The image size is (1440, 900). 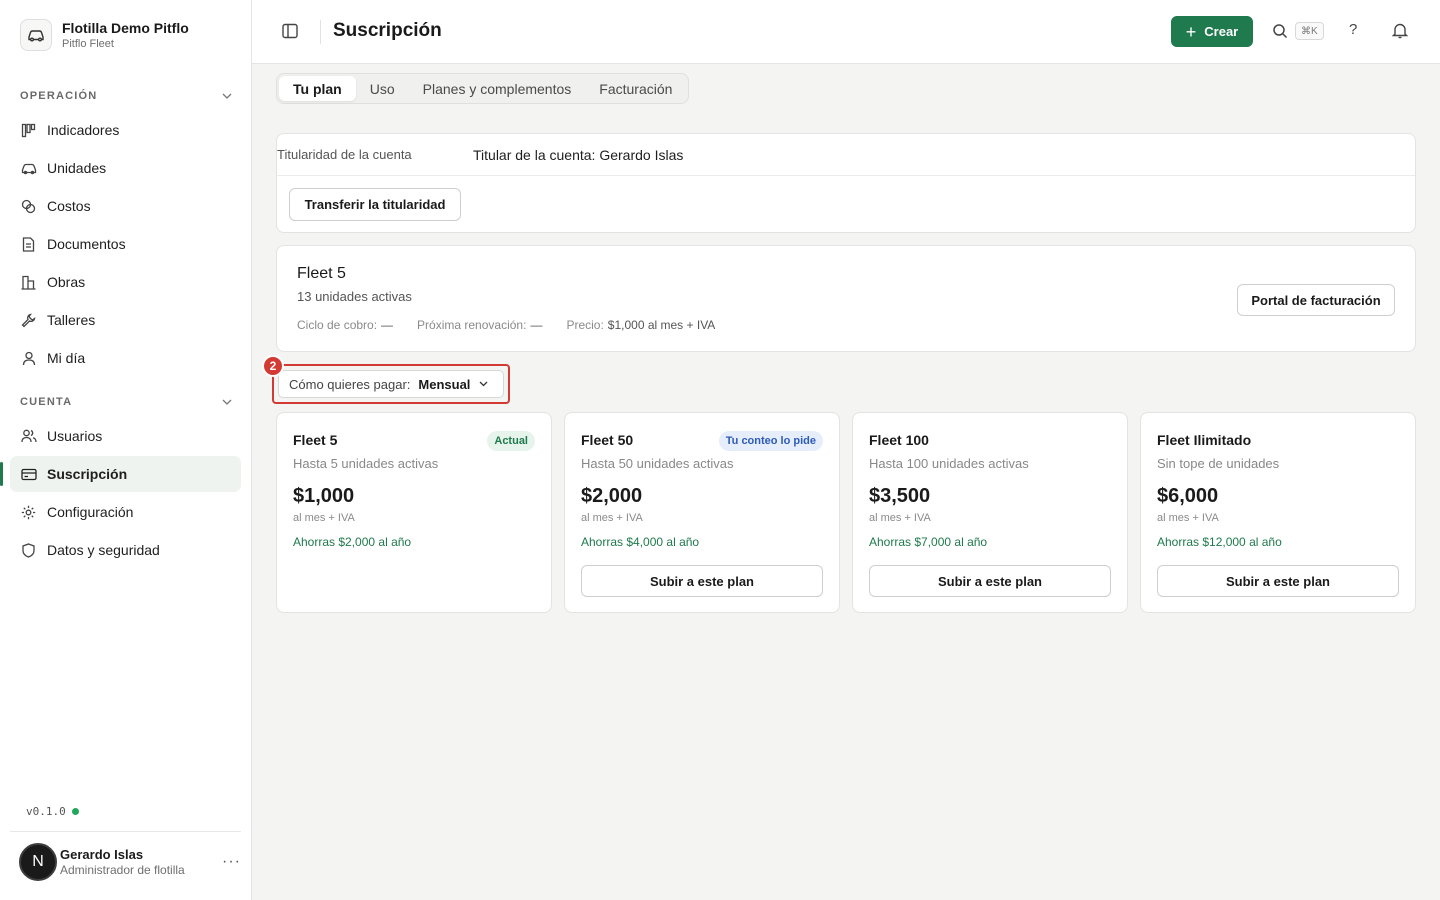 What do you see at coordinates (640, 542) in the screenshot?
I see `tier-savings: Ahorras $4,000 al año` at bounding box center [640, 542].